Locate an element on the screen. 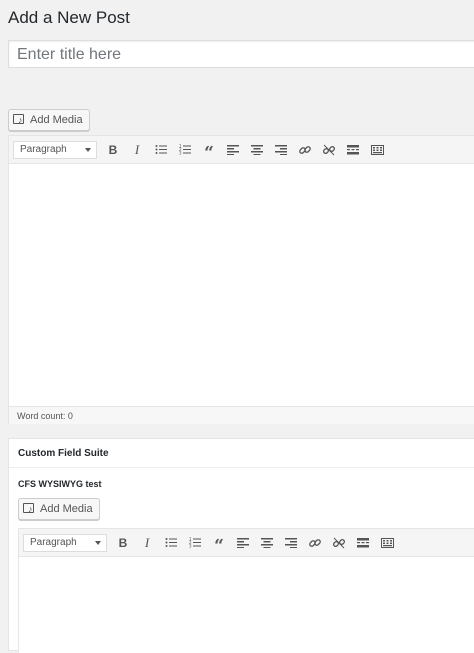  cfs-format-select: Paragraph is located at coordinates (65, 542).